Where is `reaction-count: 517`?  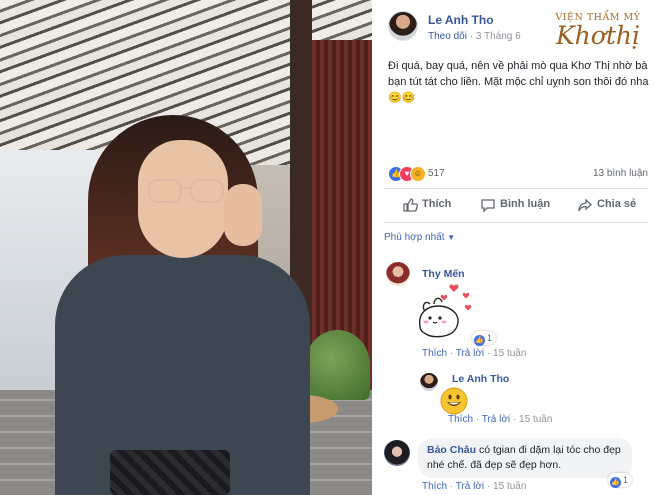 reaction-count: 517 is located at coordinates (436, 173).